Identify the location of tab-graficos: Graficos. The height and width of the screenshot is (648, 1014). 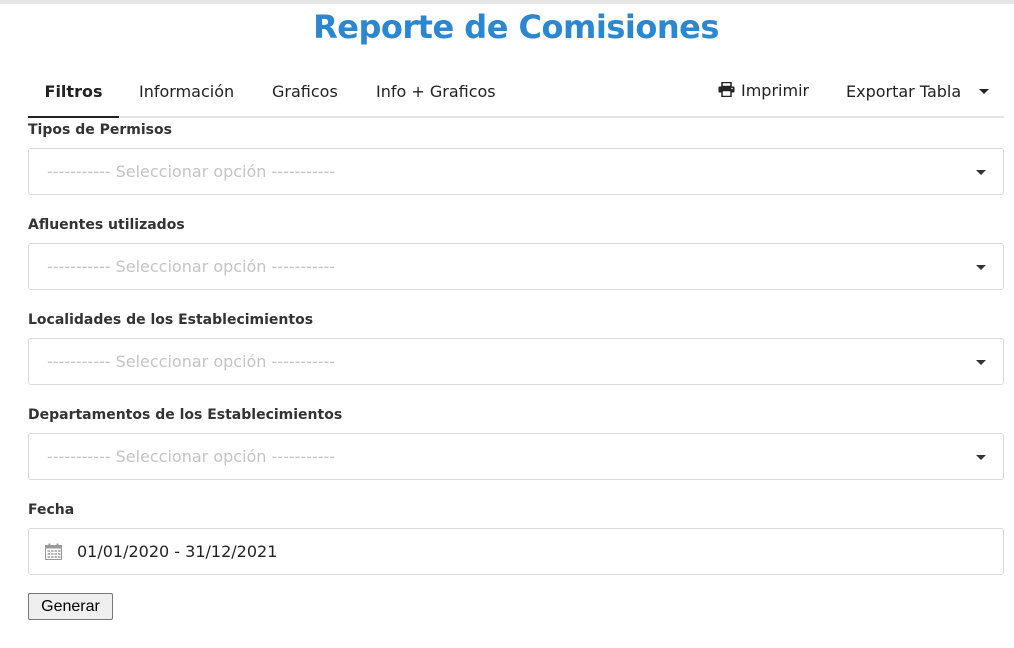
(305, 93).